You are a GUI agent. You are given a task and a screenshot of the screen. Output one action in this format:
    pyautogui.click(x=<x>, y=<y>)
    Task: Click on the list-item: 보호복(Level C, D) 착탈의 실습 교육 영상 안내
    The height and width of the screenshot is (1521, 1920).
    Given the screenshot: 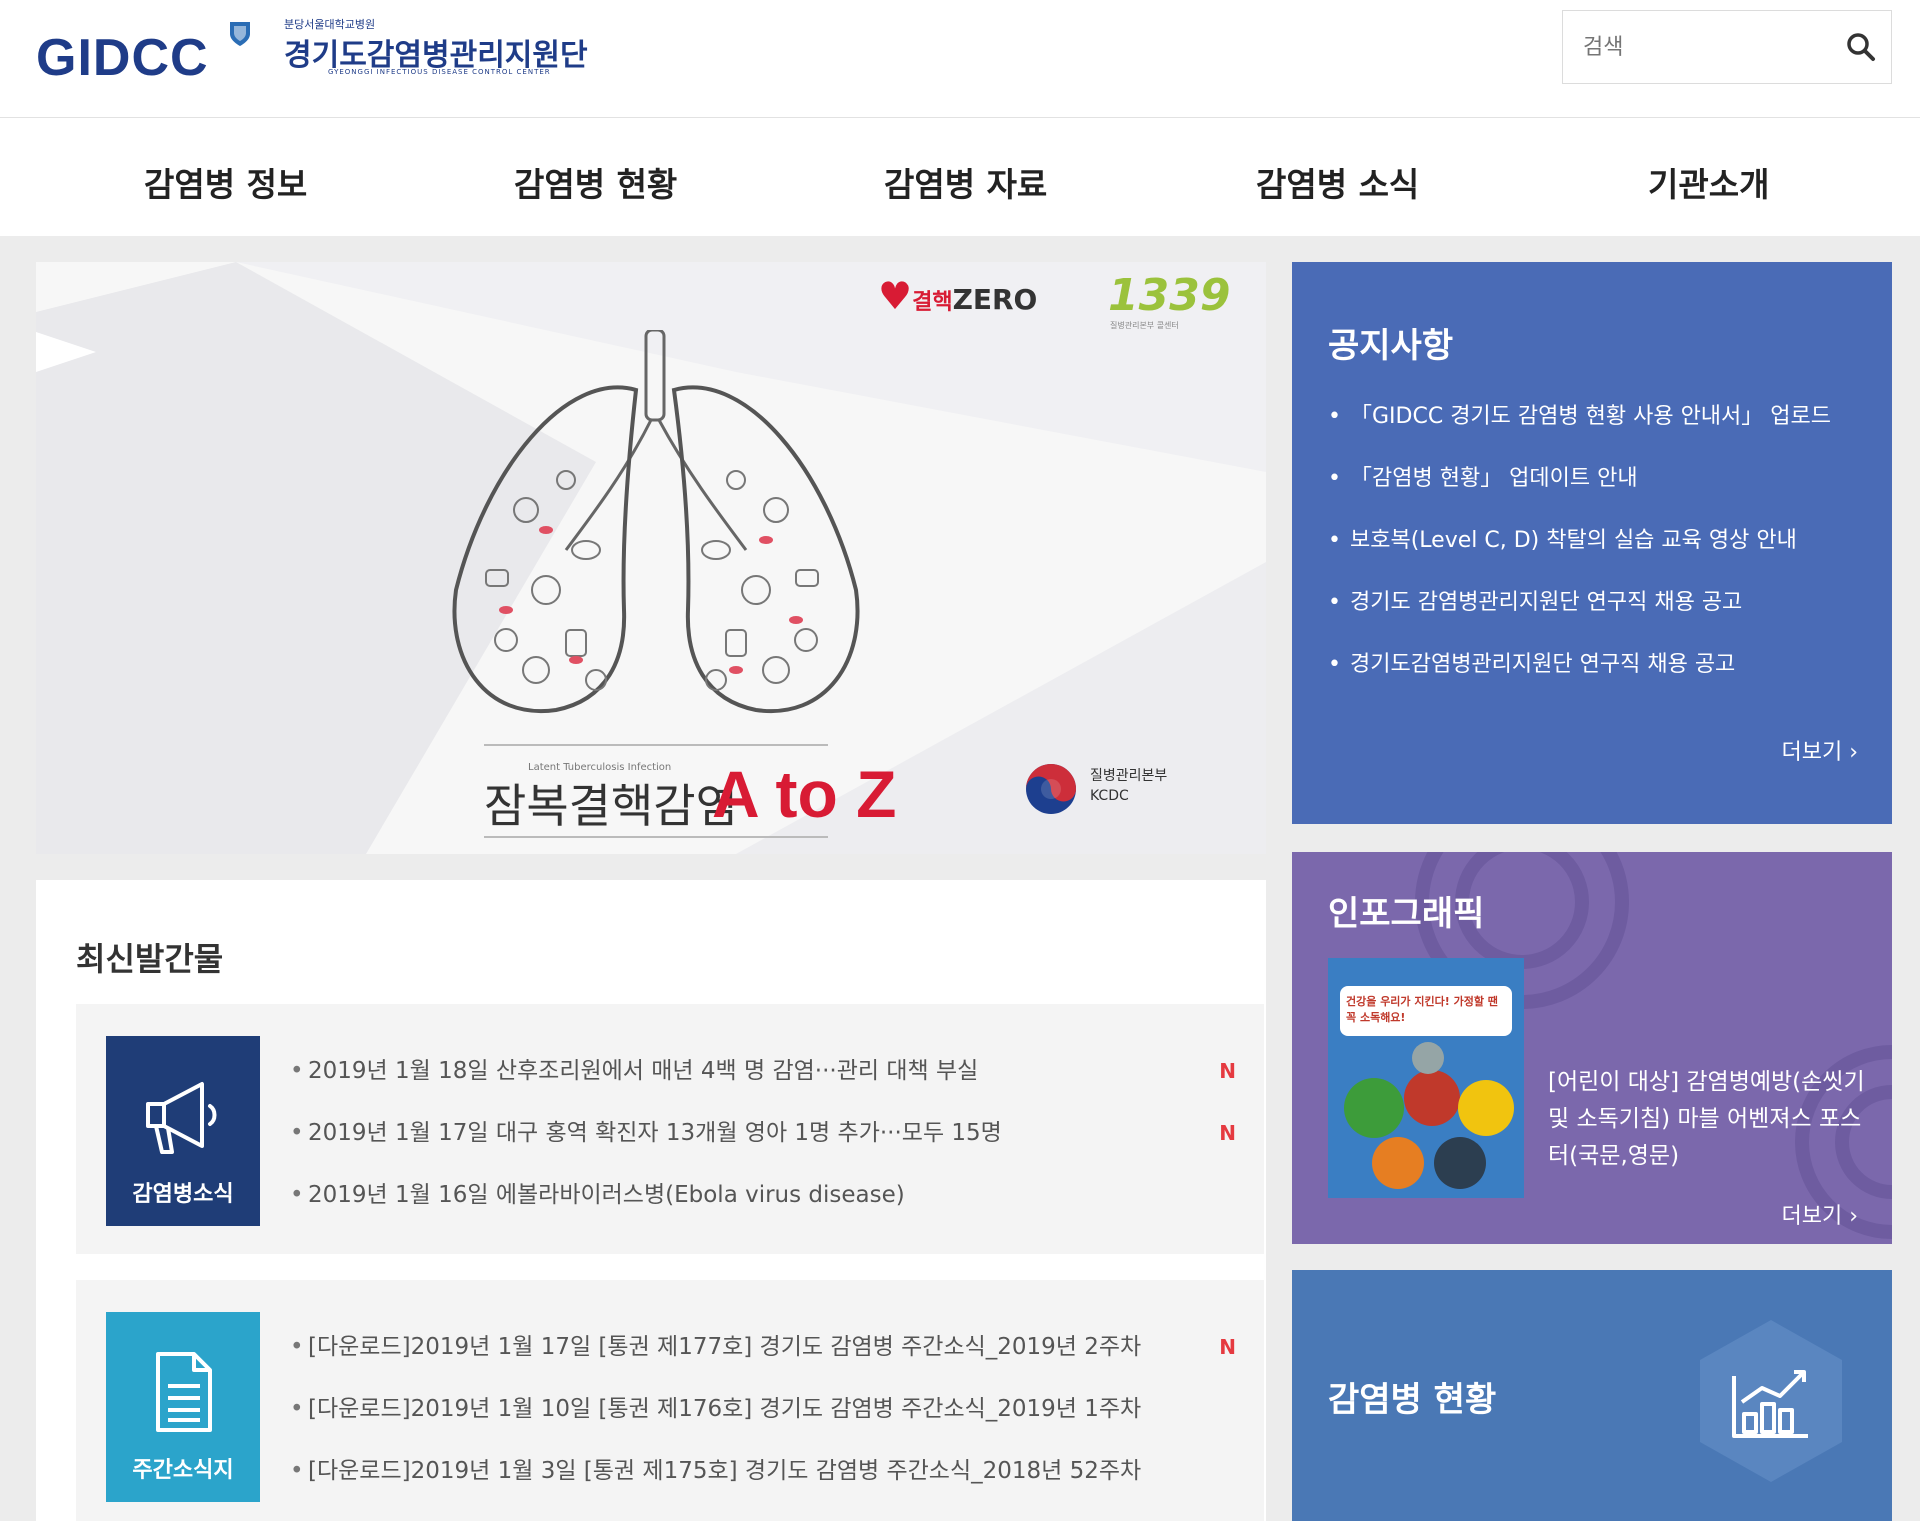 What is the action you would take?
    pyautogui.click(x=1603, y=541)
    